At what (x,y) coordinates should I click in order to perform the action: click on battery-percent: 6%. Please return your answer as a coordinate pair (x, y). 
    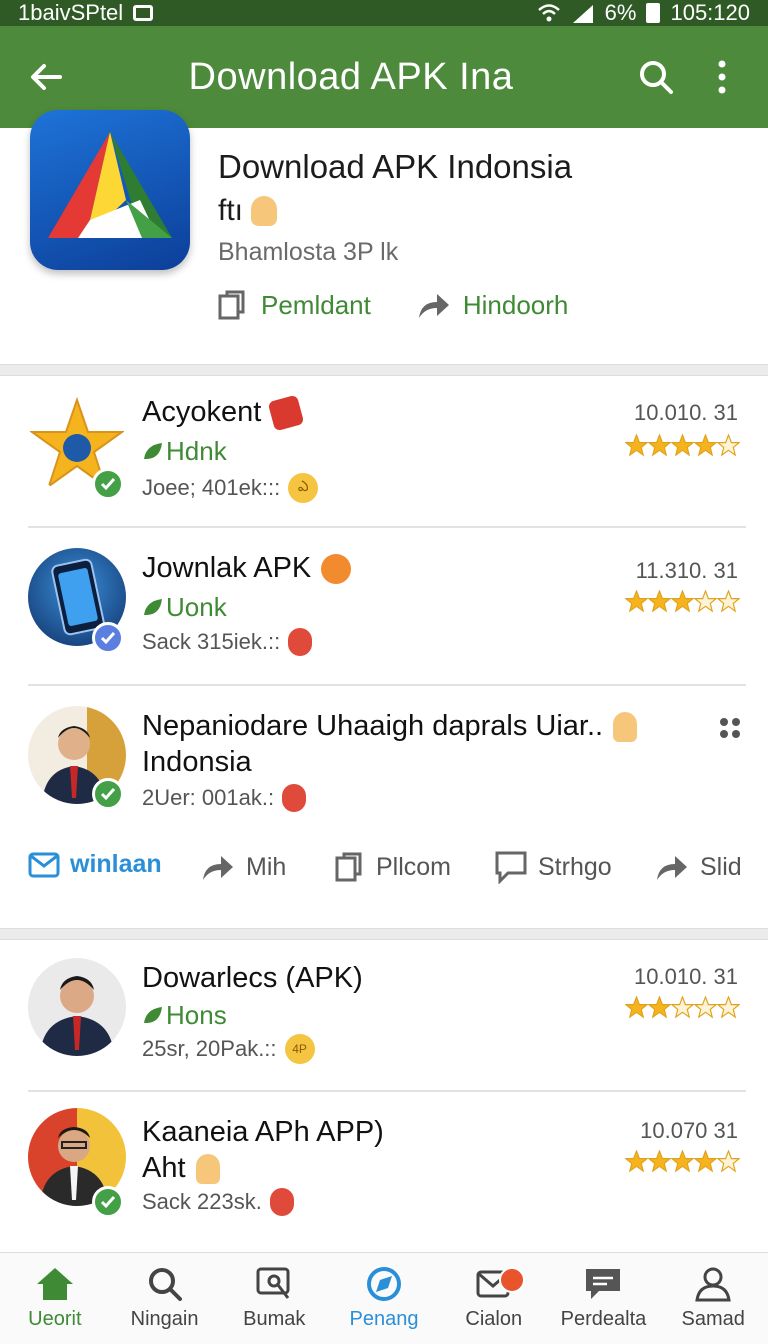
    Looking at the image, I should click on (620, 12).